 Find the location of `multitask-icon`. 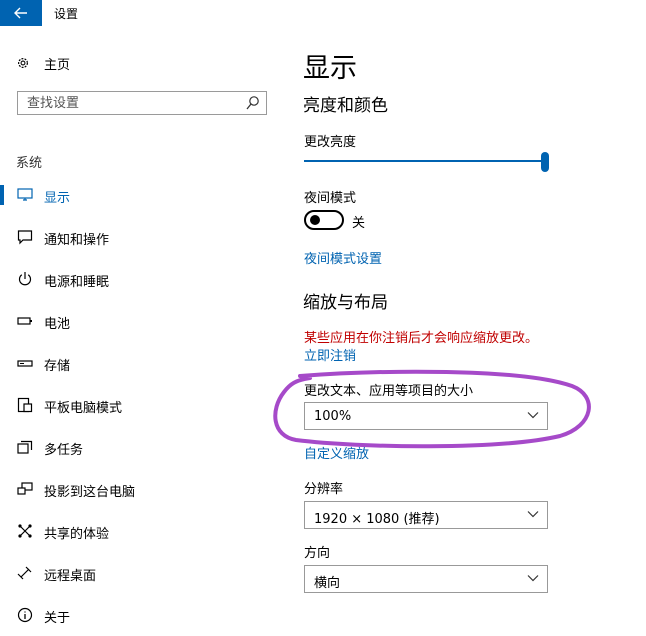

multitask-icon is located at coordinates (25, 447).